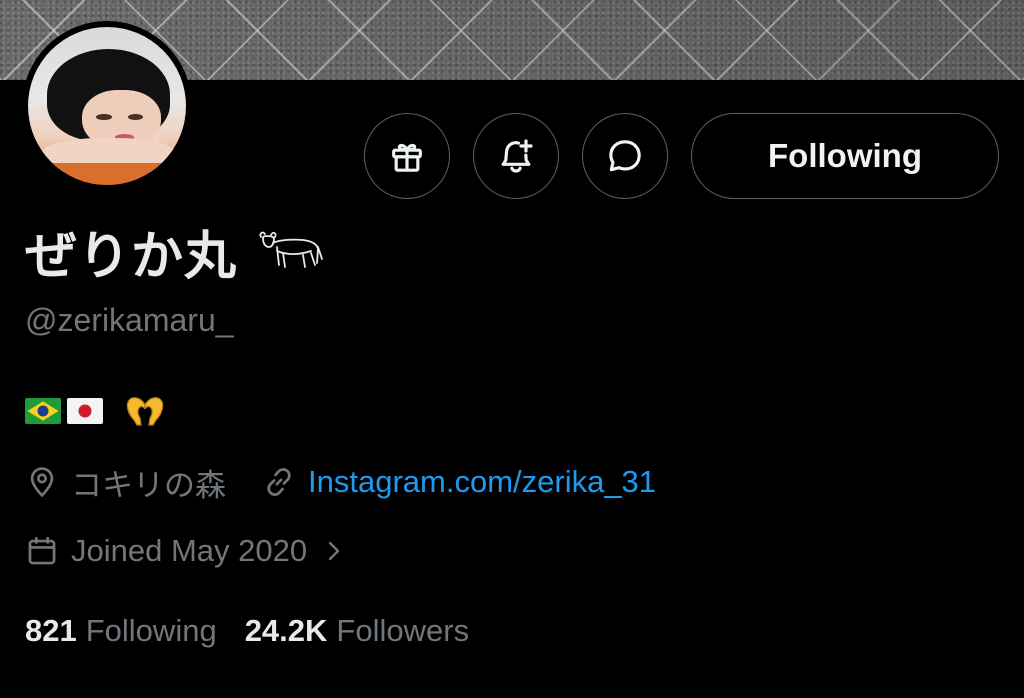 The width and height of the screenshot is (1024, 698). I want to click on location-pin-icon, so click(42, 482).